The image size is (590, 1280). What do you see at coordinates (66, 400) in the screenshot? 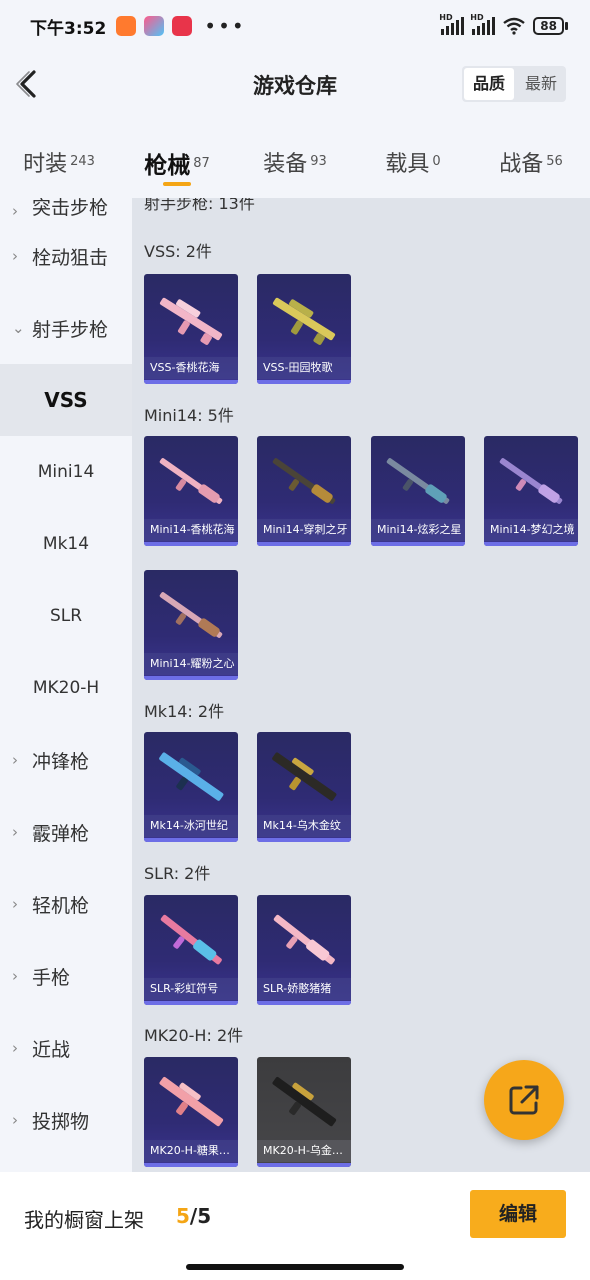
I see `sidebar-sub-vss: VSS` at bounding box center [66, 400].